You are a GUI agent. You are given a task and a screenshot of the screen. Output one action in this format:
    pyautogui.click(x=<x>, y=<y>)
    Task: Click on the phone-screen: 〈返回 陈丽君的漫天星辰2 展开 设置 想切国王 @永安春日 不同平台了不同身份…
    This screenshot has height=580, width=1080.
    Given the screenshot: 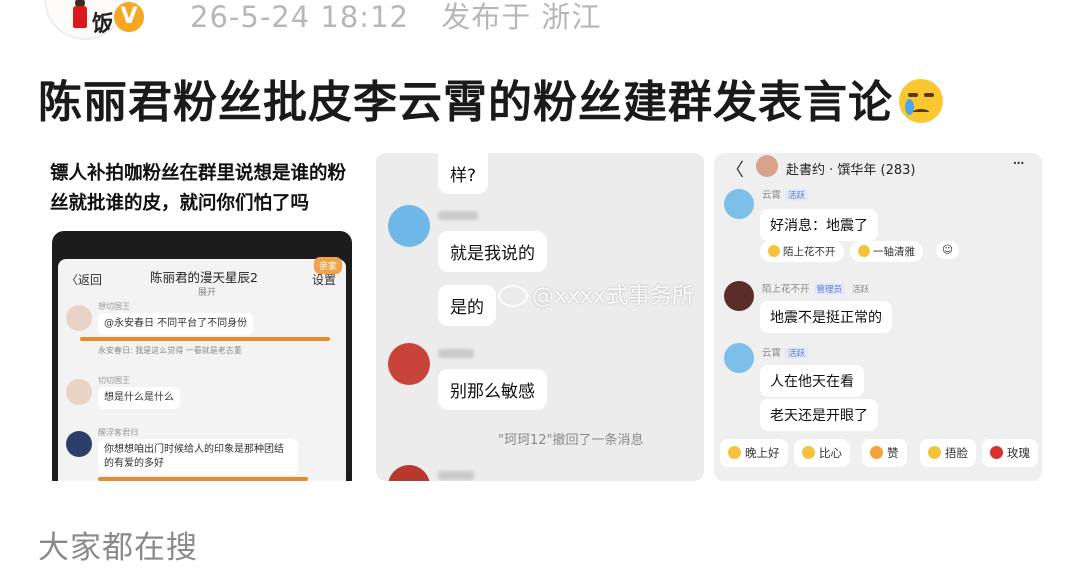 What is the action you would take?
    pyautogui.click(x=202, y=370)
    